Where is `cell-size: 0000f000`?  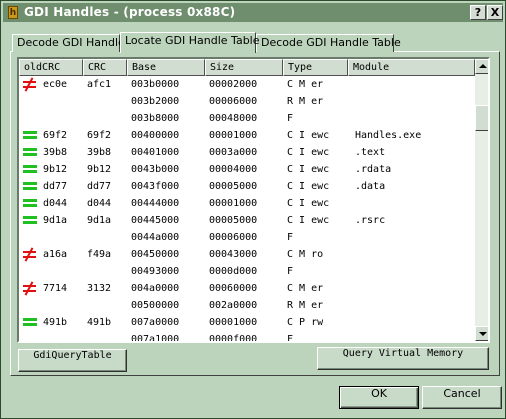 cell-size: 0000f000 is located at coordinates (233, 338).